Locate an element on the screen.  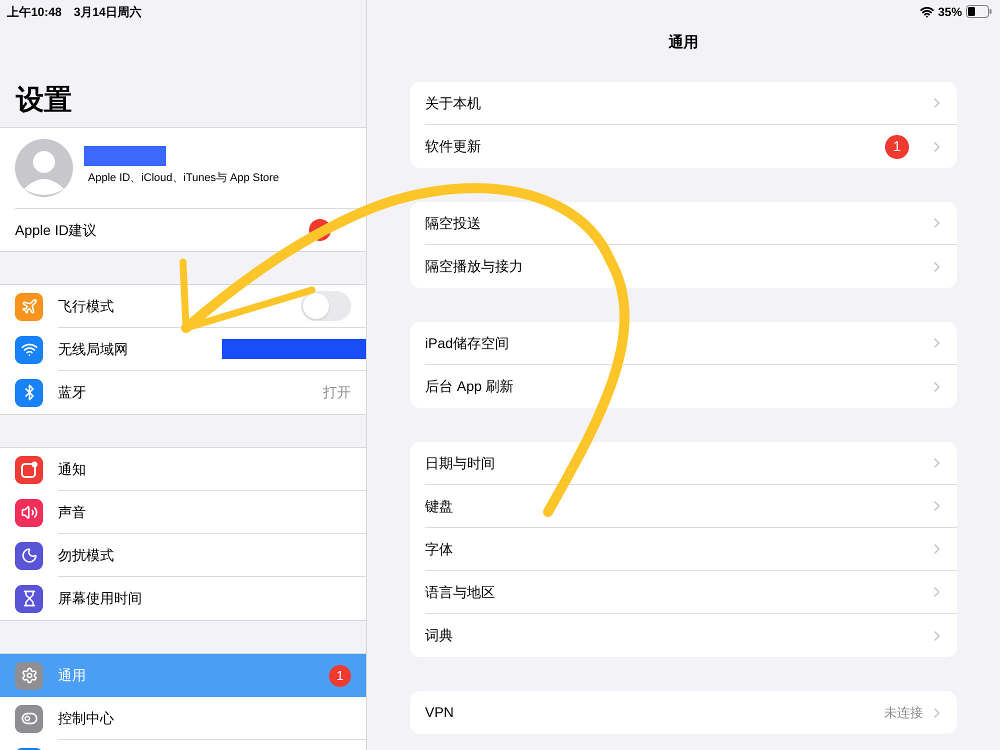
page-title: 设置 is located at coordinates (44, 100).